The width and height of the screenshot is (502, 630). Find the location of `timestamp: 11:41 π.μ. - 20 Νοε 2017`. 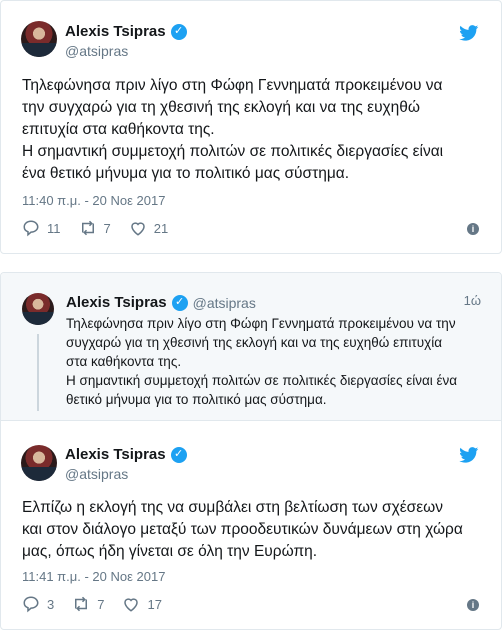

timestamp: 11:41 π.μ. - 20 Νοε 2017 is located at coordinates (93, 576).